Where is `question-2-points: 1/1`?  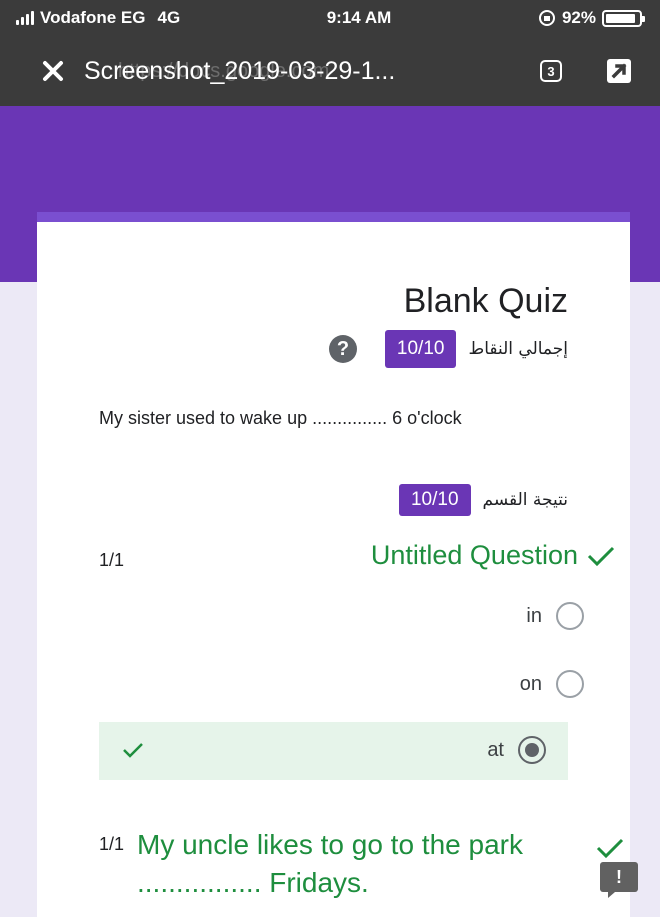 question-2-points: 1/1 is located at coordinates (112, 844).